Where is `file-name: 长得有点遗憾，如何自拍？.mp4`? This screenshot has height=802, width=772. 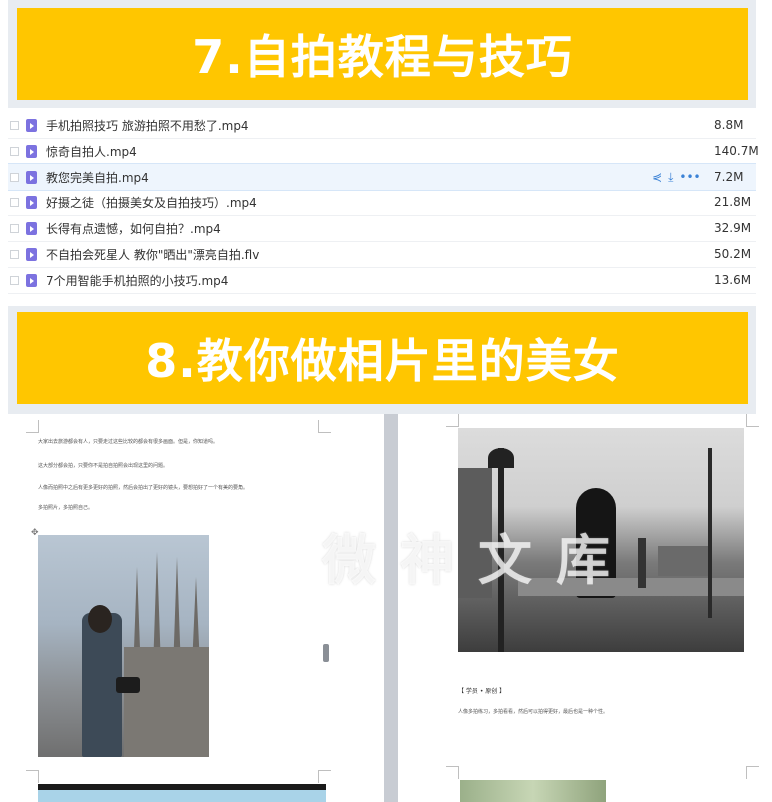 file-name: 长得有点遗憾，如何自拍？.mp4 is located at coordinates (133, 228).